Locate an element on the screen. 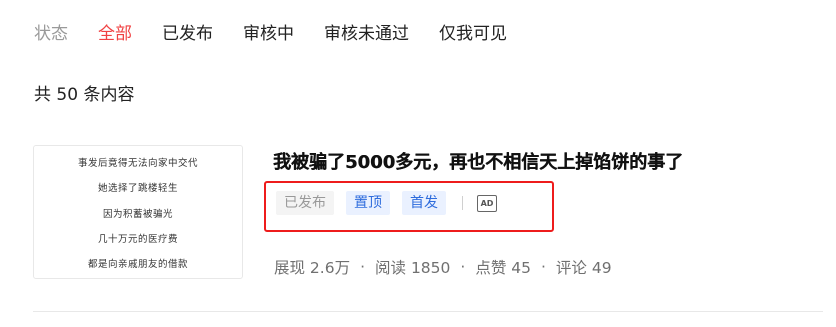 The height and width of the screenshot is (327, 836). status-tab-bar: 状态 全部 已发布 审核中 审核未通过 仅我可见 is located at coordinates (285, 31).